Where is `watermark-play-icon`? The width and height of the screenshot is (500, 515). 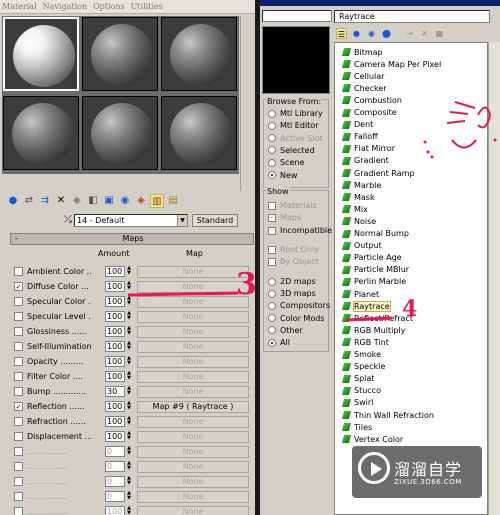
watermark-play-icon is located at coordinates (374, 468).